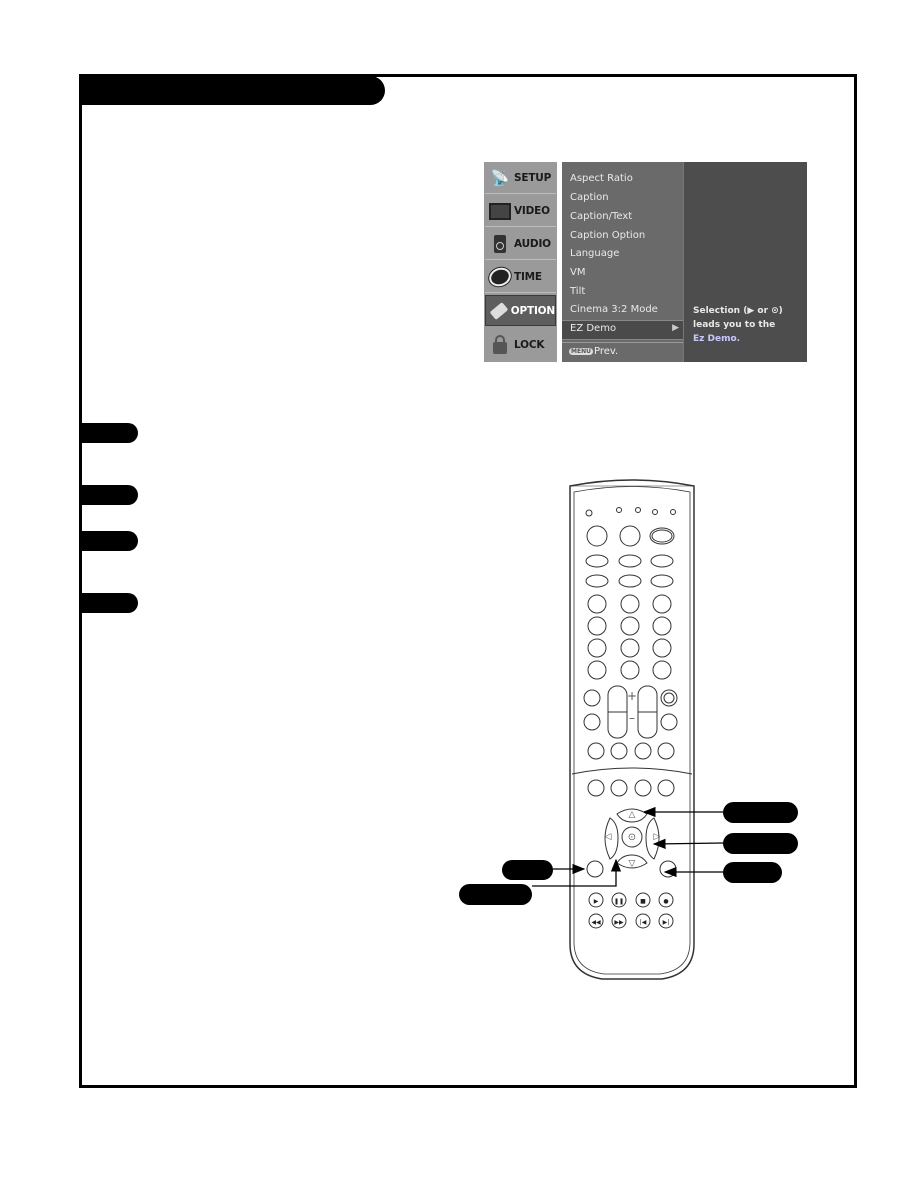 The image size is (918, 1188). What do you see at coordinates (628, 846) in the screenshot?
I see `callout-leader-lines` at bounding box center [628, 846].